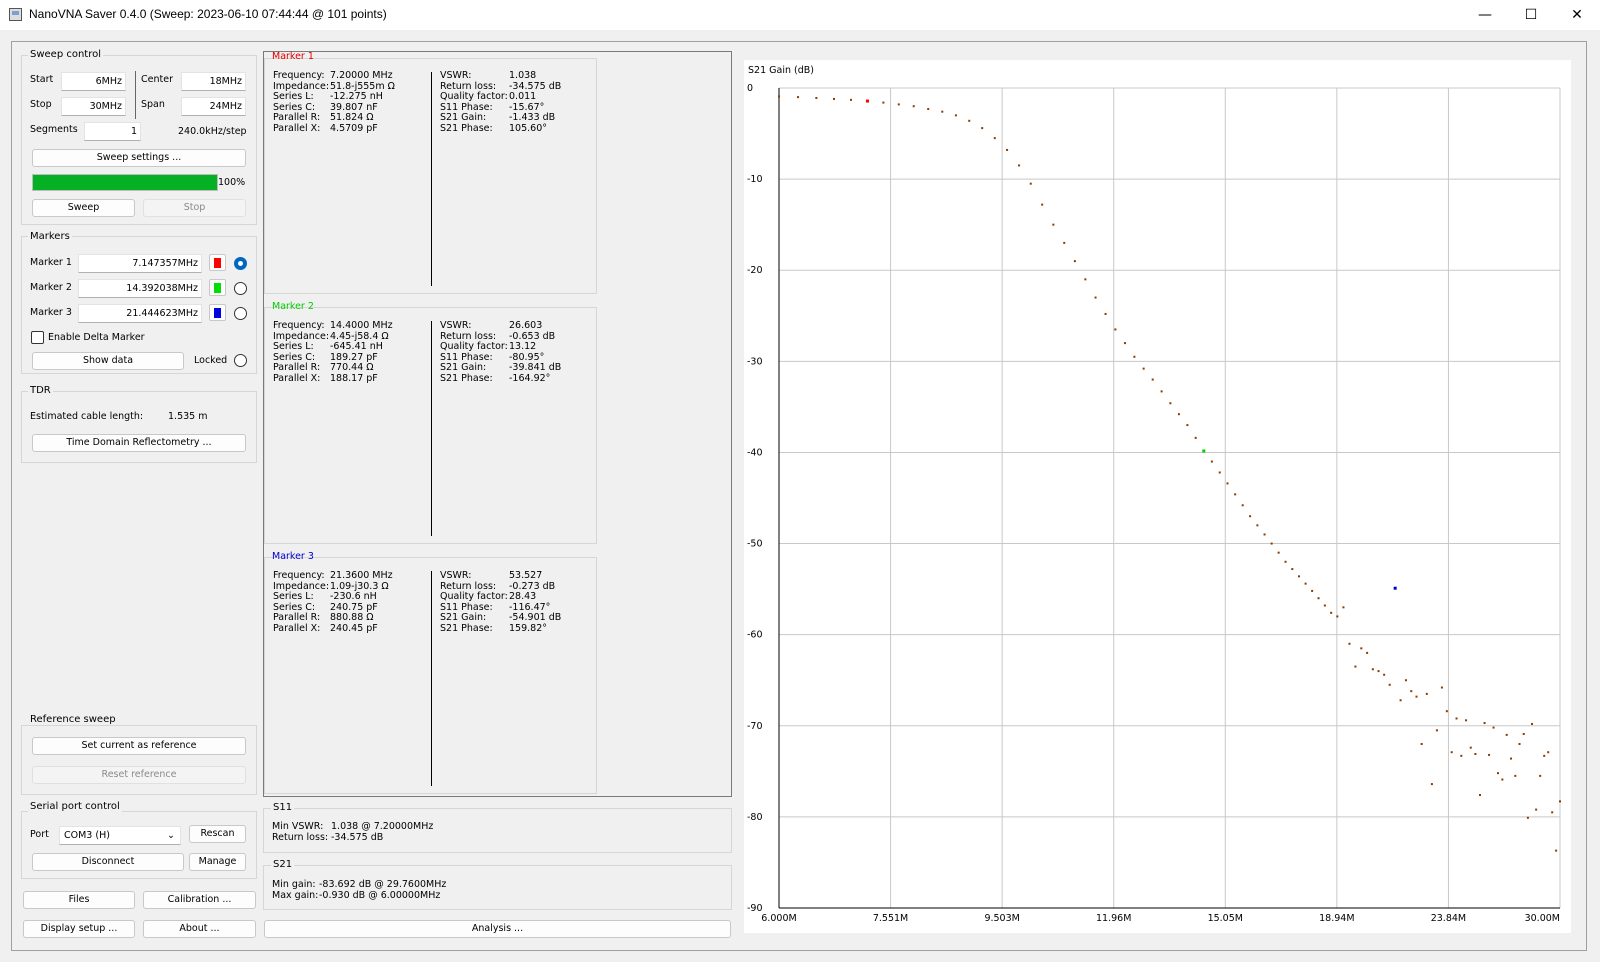 Image resolution: width=1600 pixels, height=962 pixels. What do you see at coordinates (755, 452) in the screenshot?
I see `y-tick-label: -40` at bounding box center [755, 452].